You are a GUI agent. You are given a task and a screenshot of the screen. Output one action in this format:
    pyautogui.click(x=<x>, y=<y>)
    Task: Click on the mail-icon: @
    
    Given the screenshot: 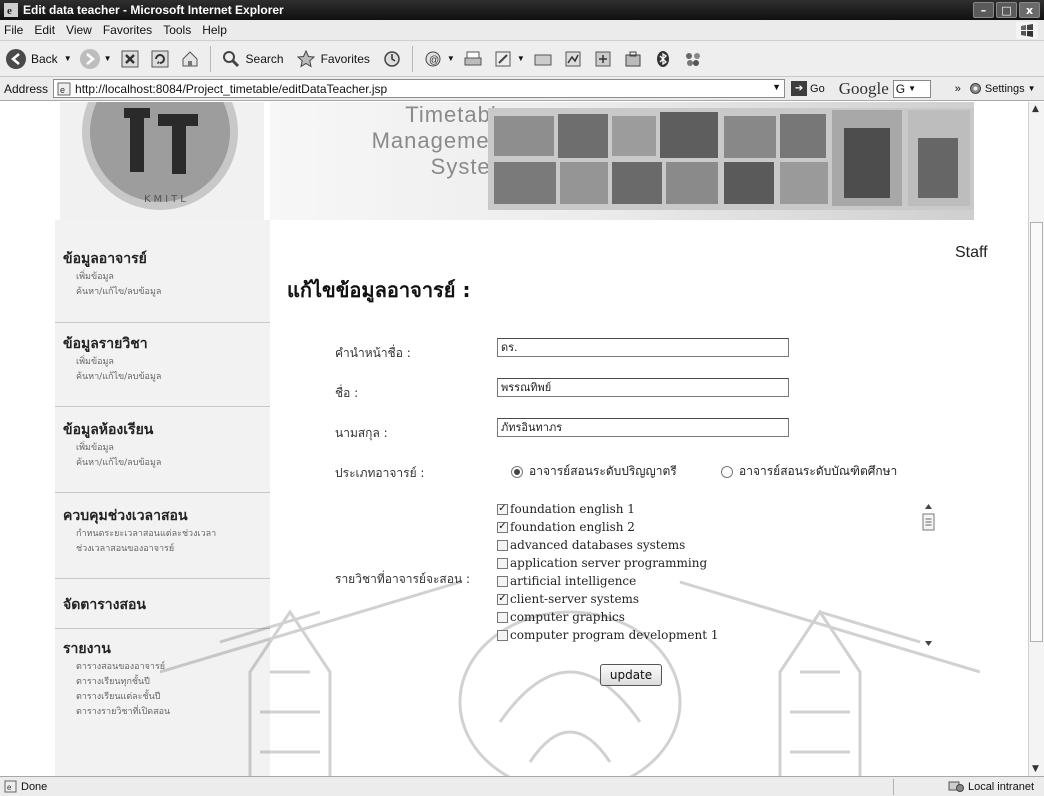 What is the action you would take?
    pyautogui.click(x=433, y=59)
    